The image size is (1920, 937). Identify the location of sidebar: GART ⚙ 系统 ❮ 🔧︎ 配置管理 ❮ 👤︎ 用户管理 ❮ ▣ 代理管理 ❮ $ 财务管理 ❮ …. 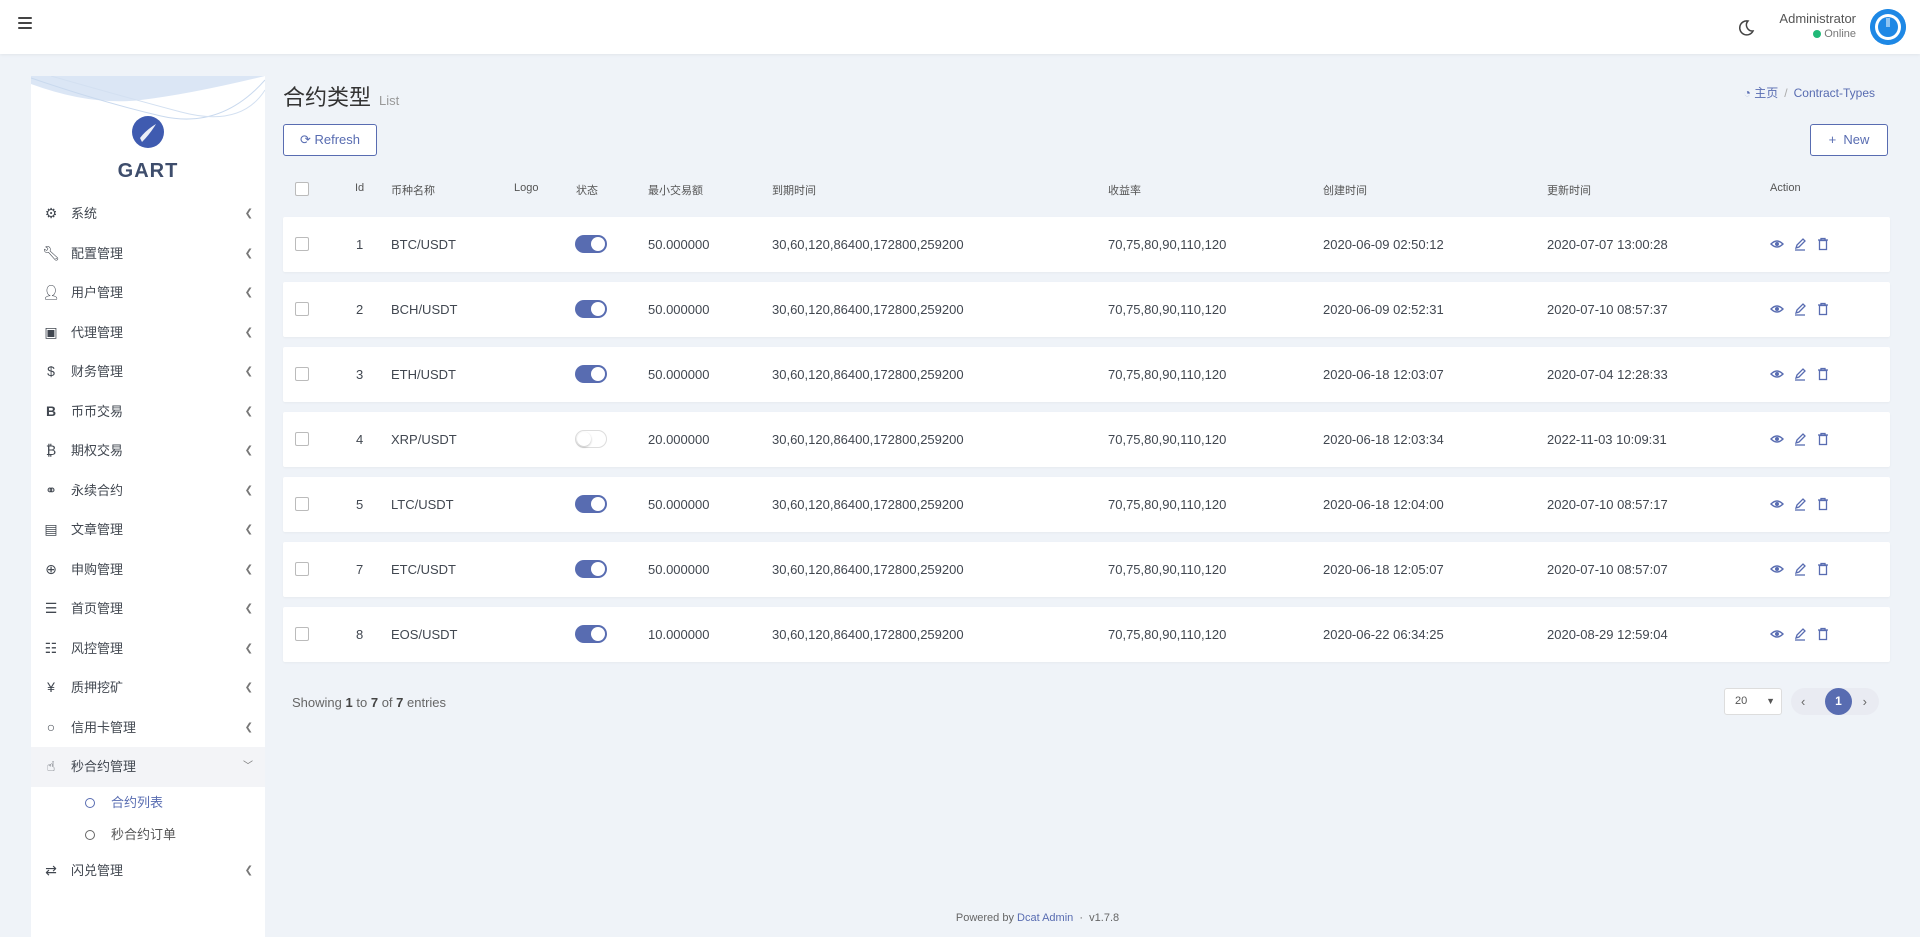
(148, 506).